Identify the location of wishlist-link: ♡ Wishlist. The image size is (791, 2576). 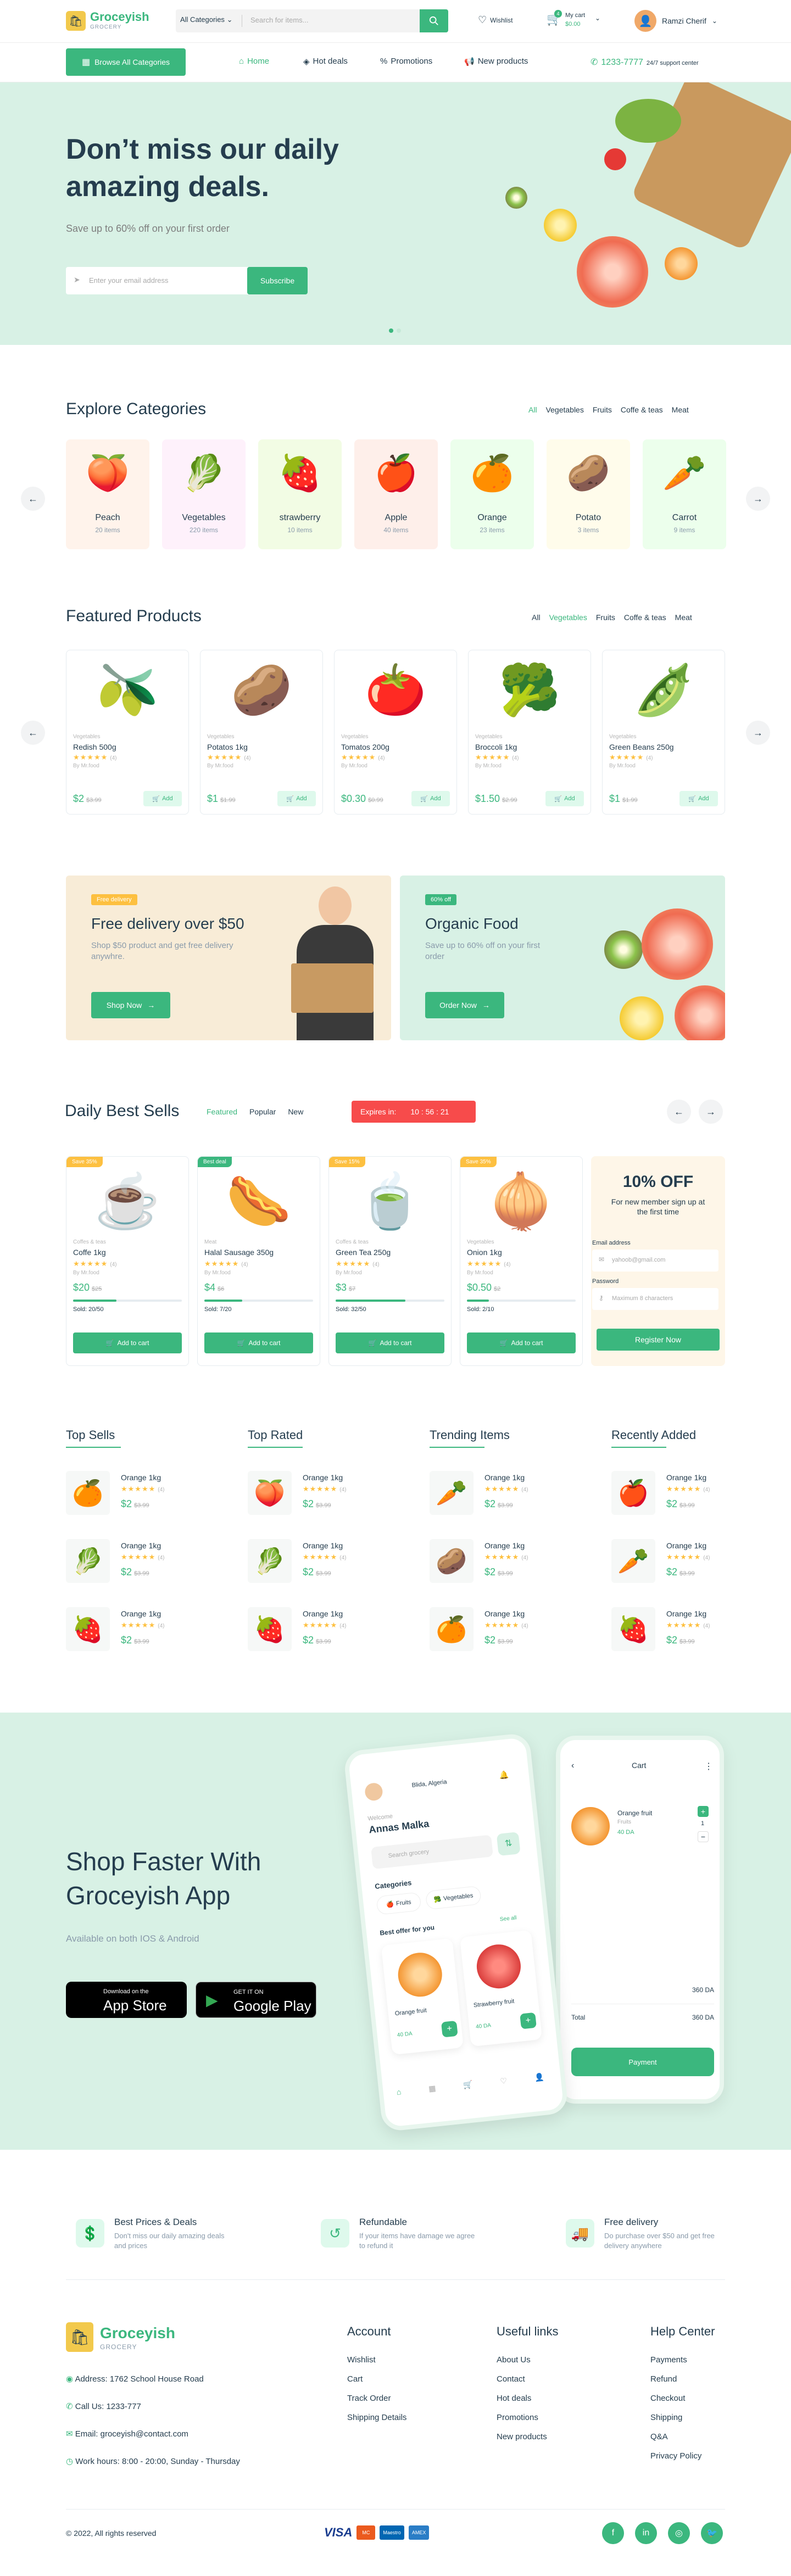
(496, 20).